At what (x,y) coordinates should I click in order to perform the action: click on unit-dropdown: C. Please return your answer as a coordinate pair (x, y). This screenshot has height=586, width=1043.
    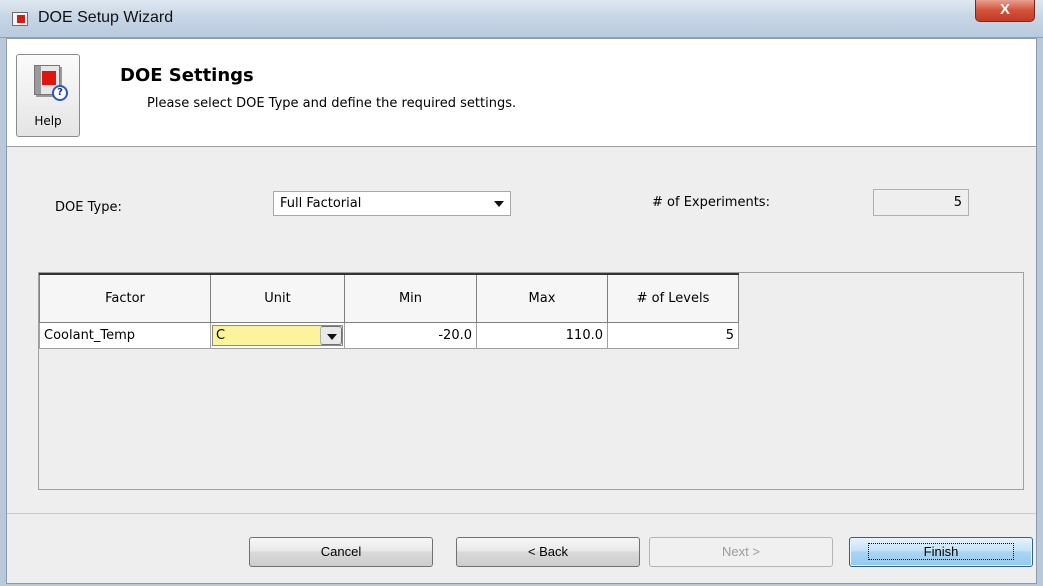
    Looking at the image, I should click on (277, 335).